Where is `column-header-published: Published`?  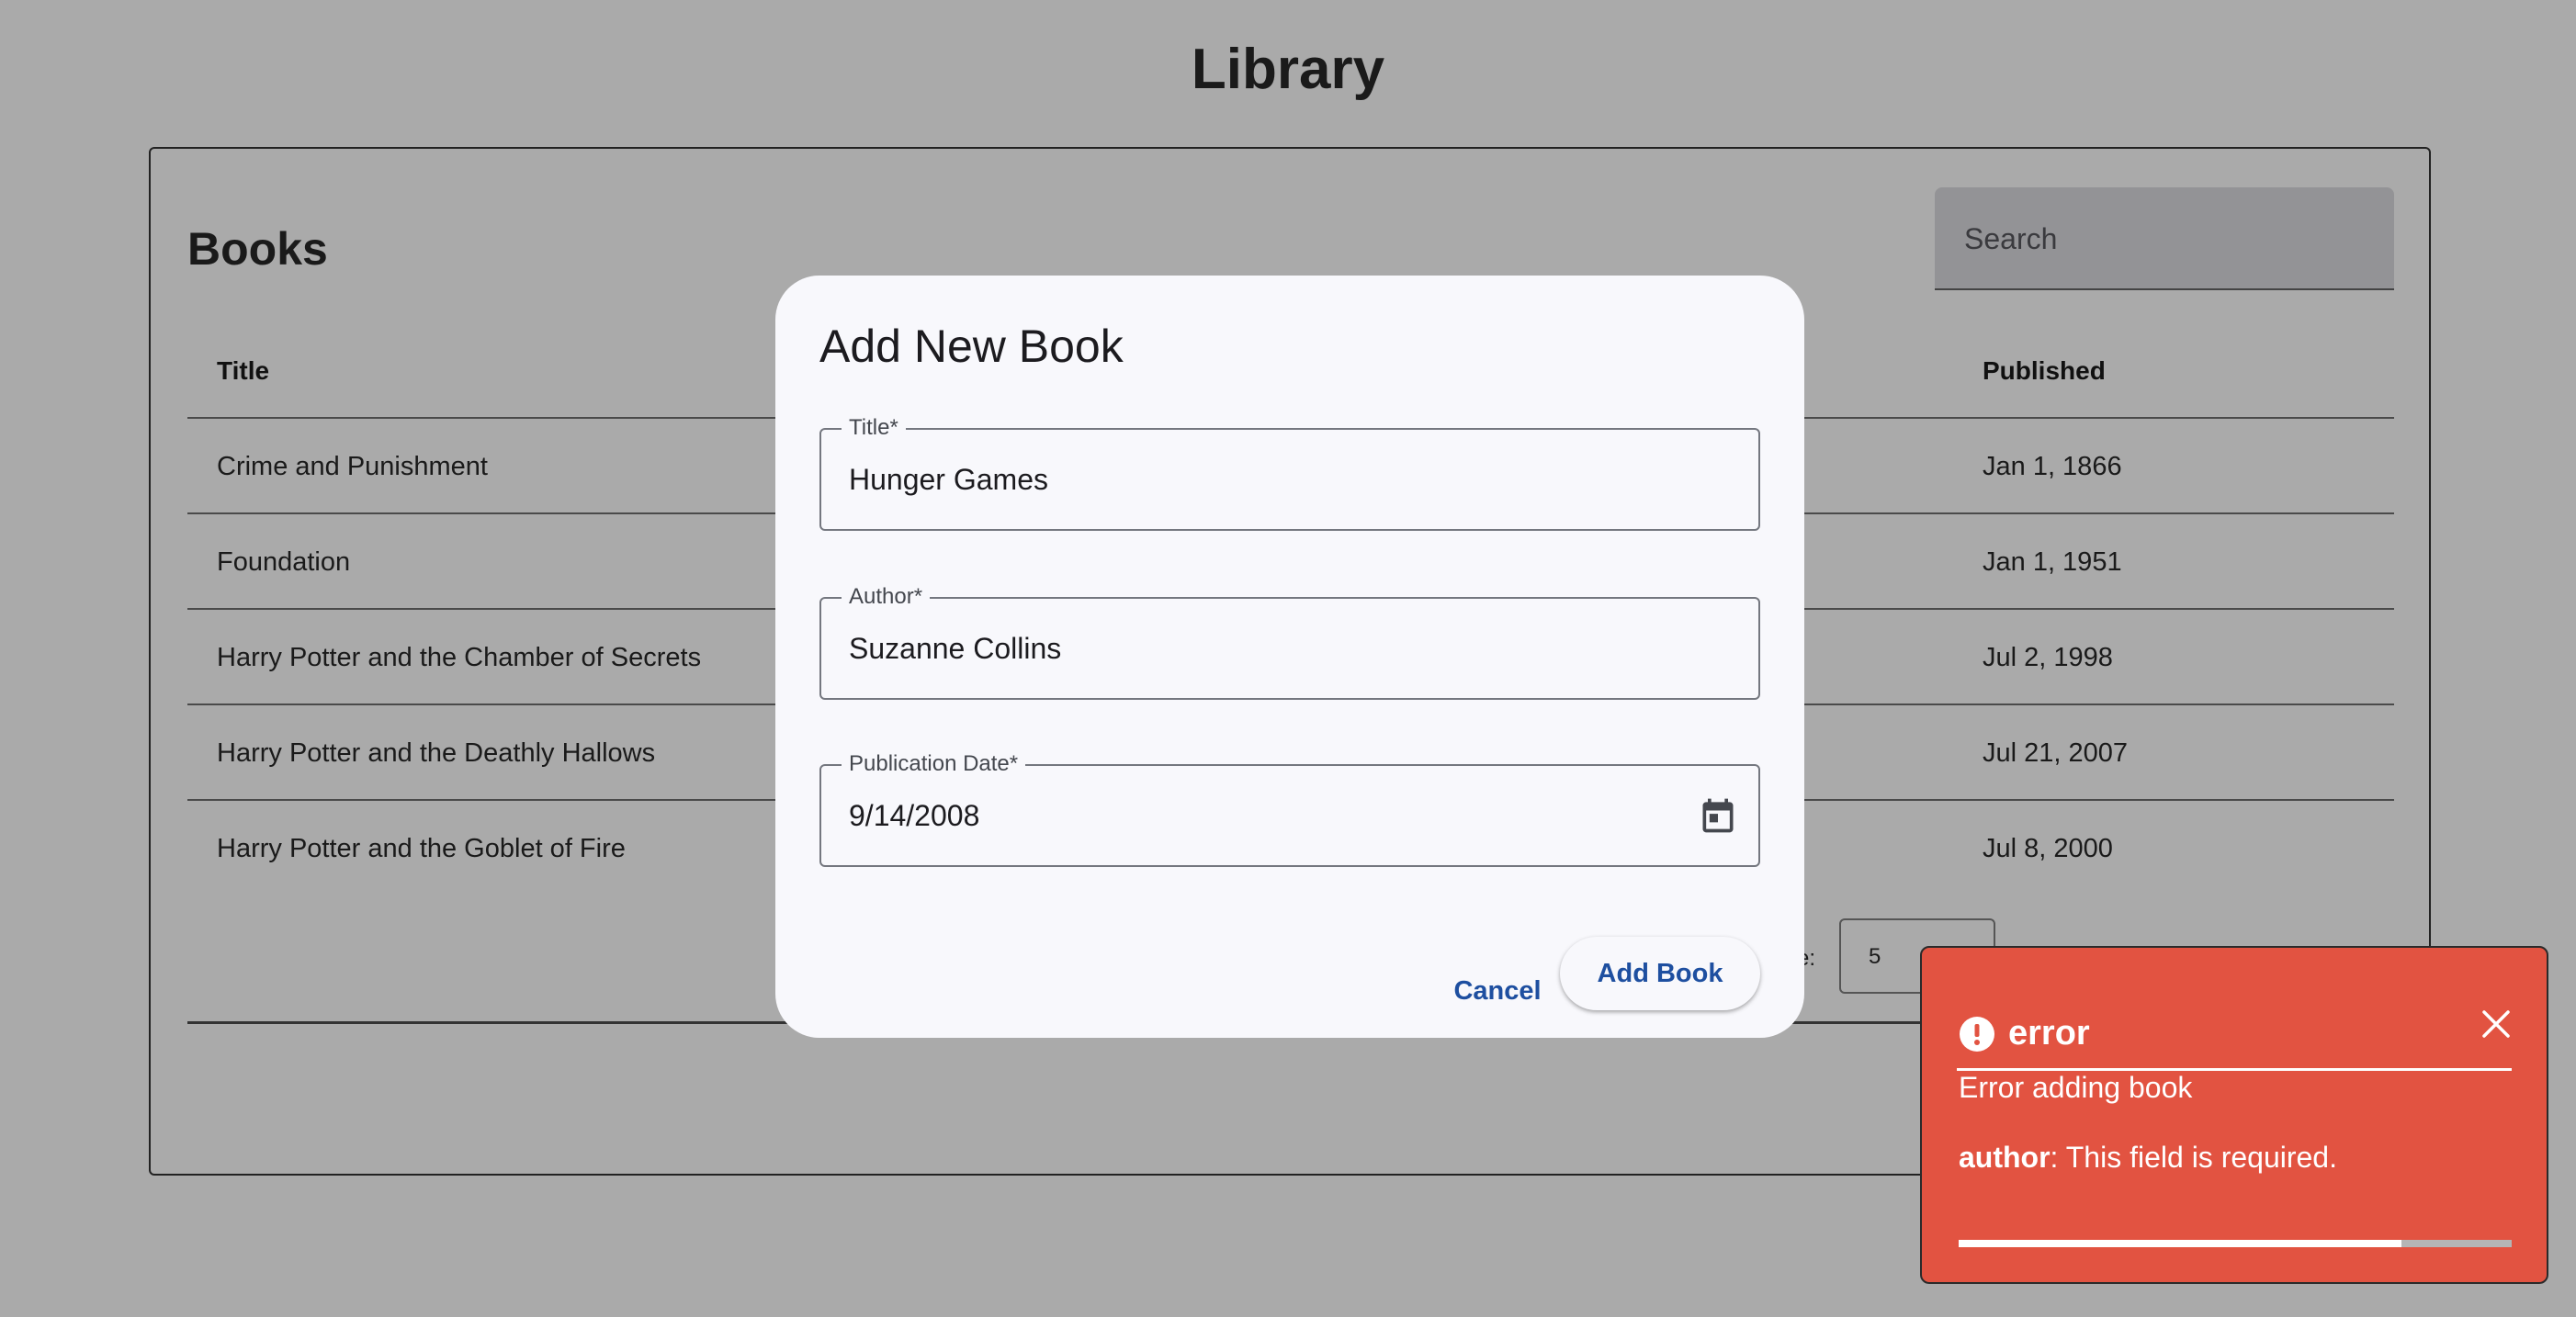
column-header-published: Published is located at coordinates (2044, 371).